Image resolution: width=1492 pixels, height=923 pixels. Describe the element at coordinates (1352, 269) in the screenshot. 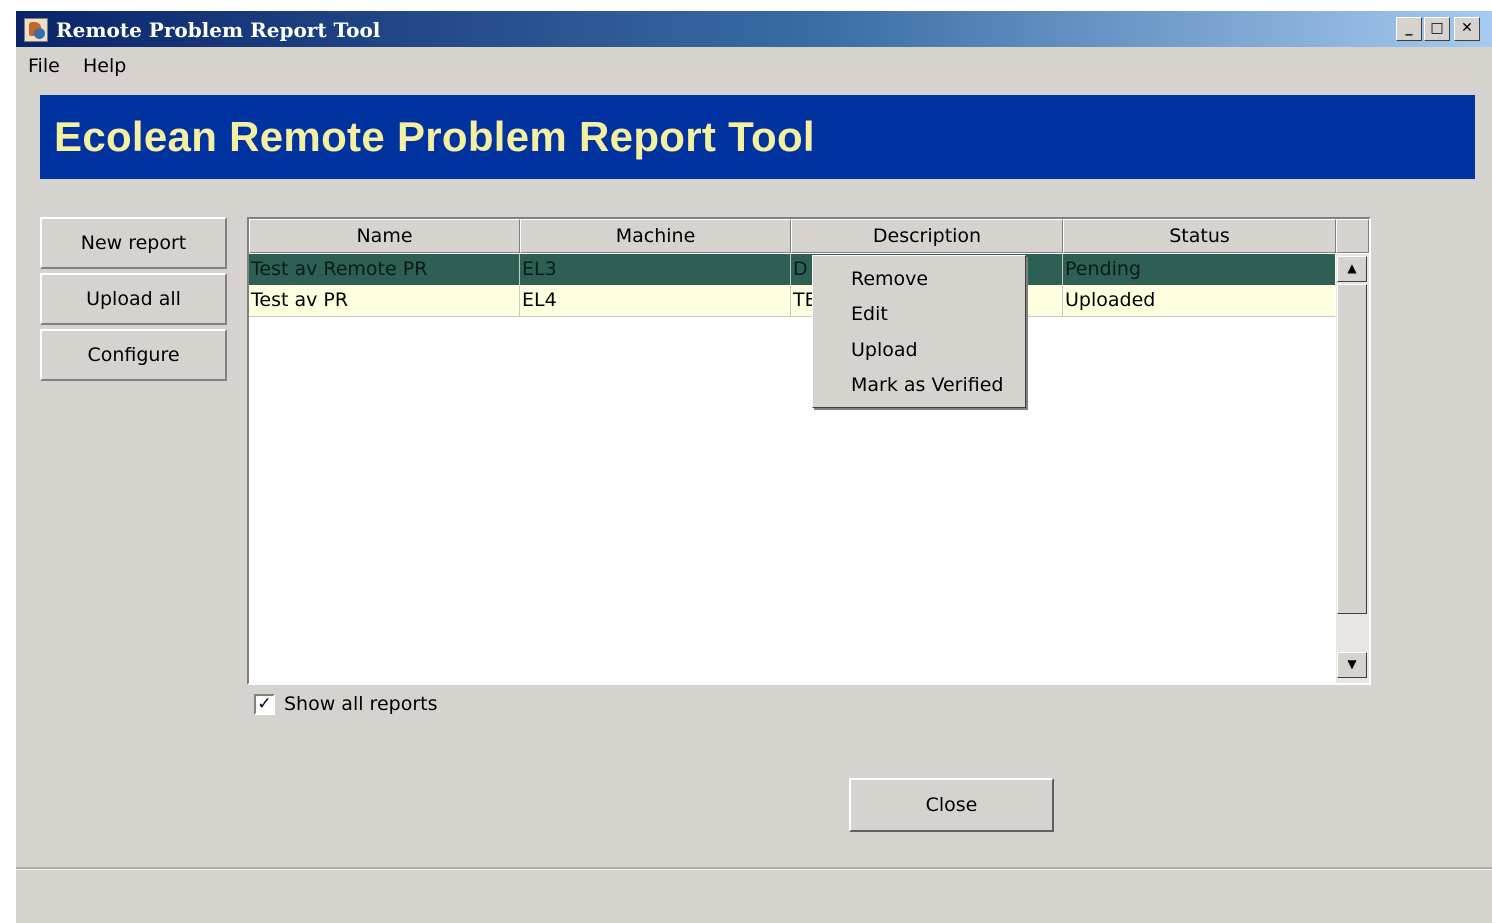

I see `scroll-up-icon: ▲` at that location.